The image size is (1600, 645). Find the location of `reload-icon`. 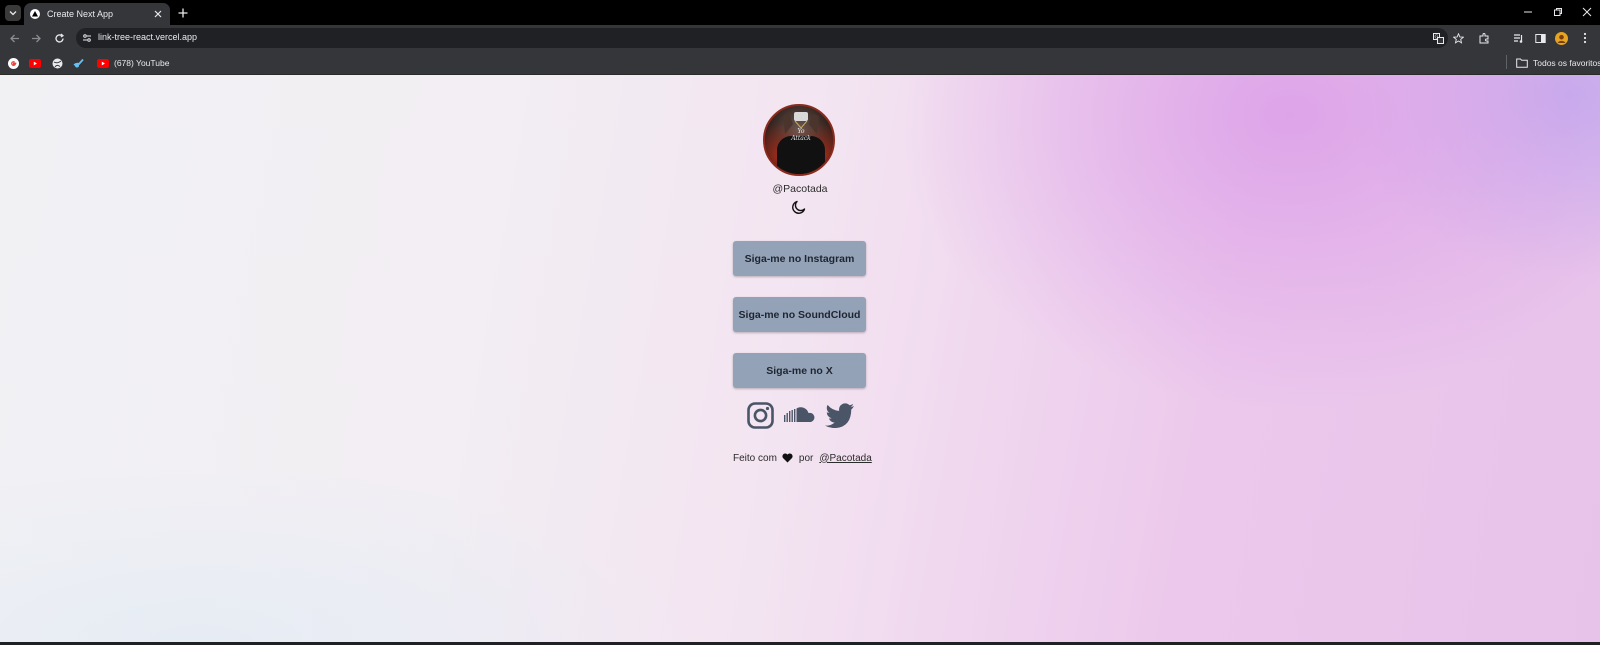

reload-icon is located at coordinates (59, 38).